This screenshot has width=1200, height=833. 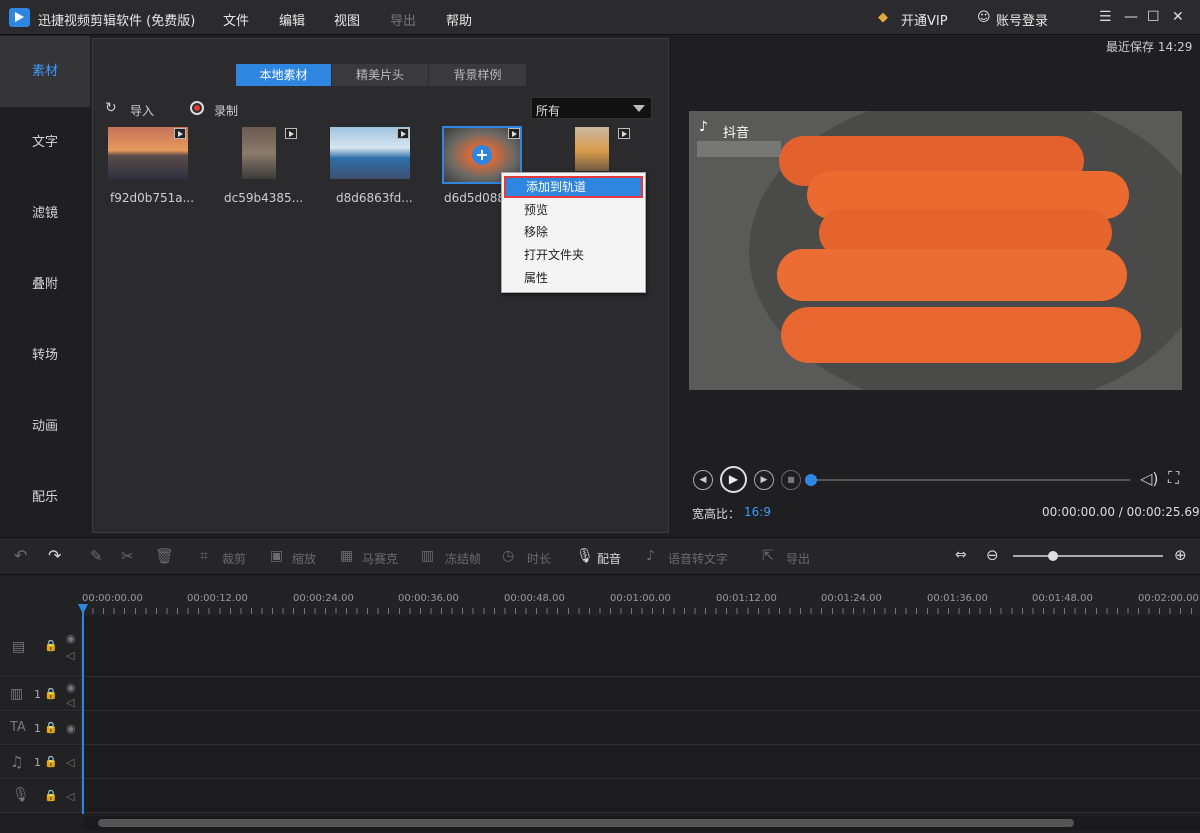 What do you see at coordinates (757, 512) in the screenshot?
I see `aspect-value: 16:9` at bounding box center [757, 512].